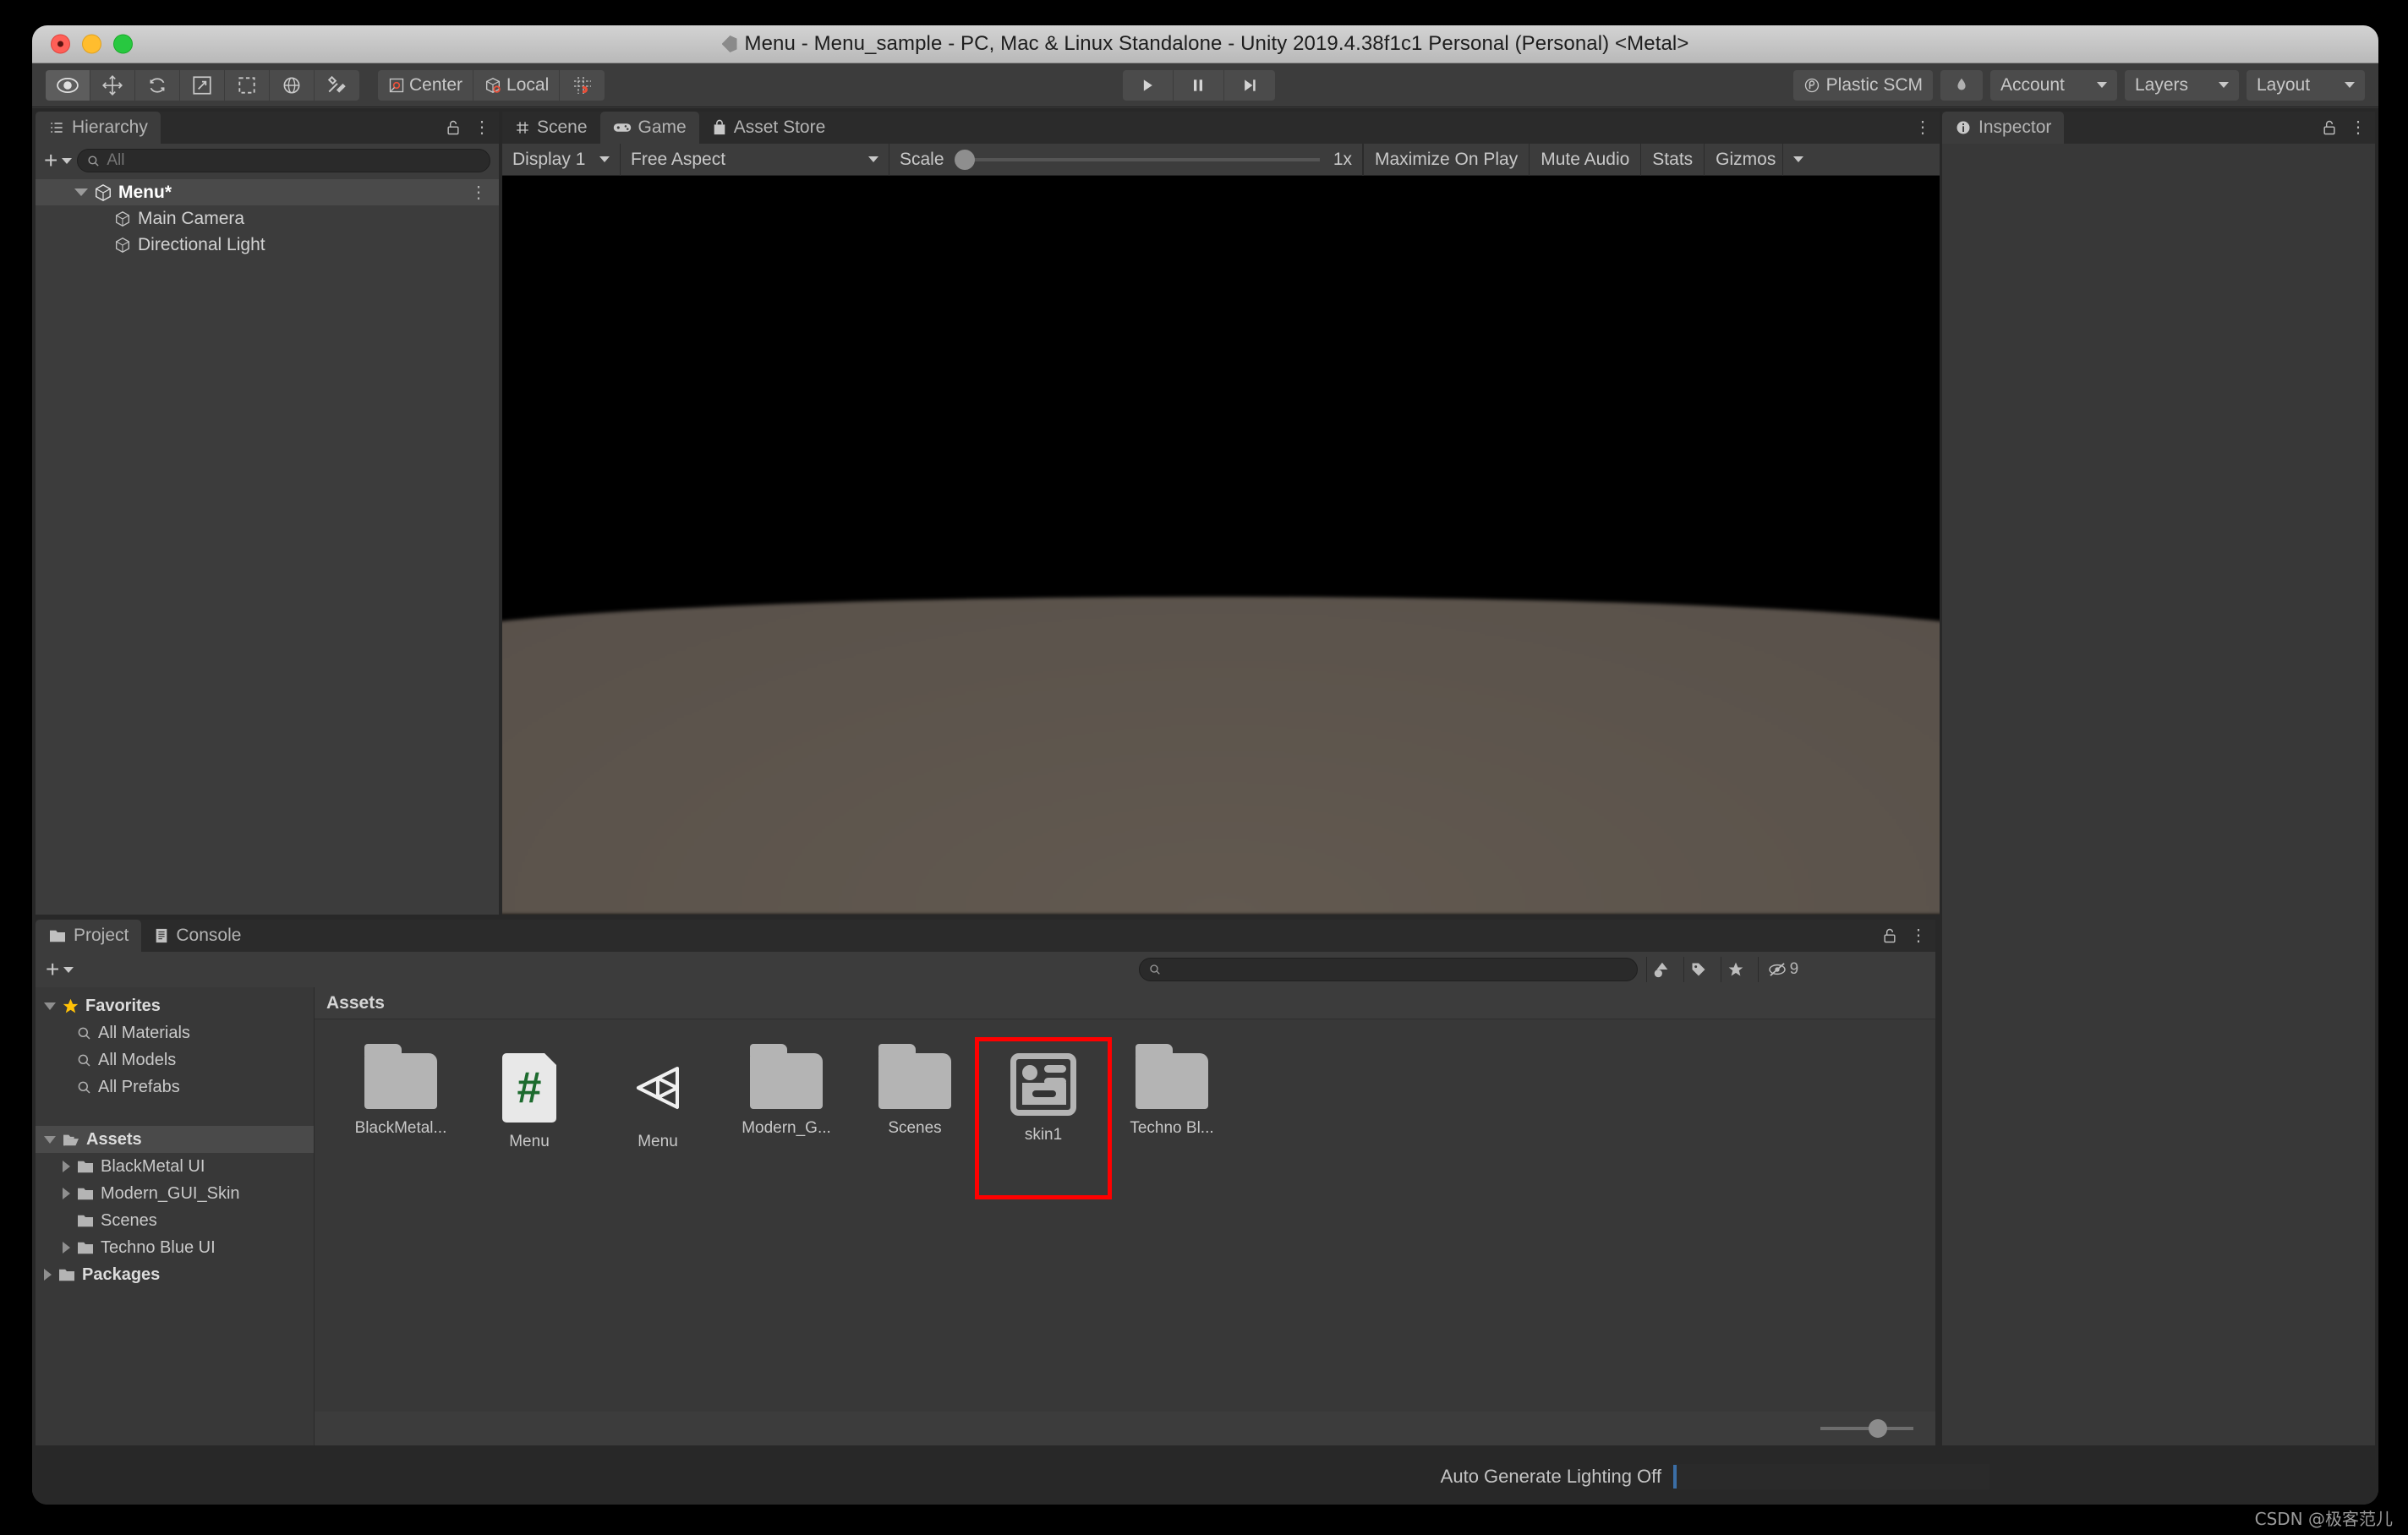 Image resolution: width=2408 pixels, height=1535 pixels. Describe the element at coordinates (175, 1247) in the screenshot. I see `tree-item-techno-blue-ui: Techno Blue UI` at that location.